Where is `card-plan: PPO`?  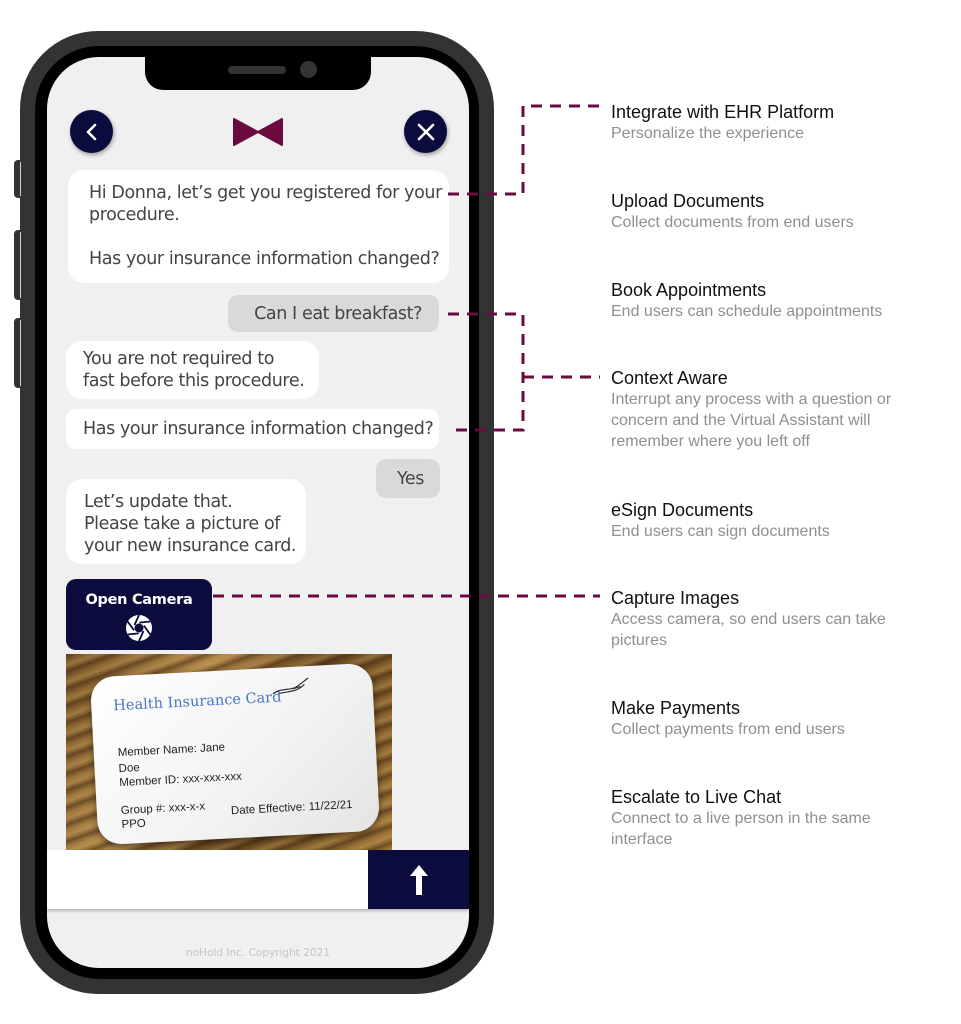
card-plan: PPO is located at coordinates (134, 824).